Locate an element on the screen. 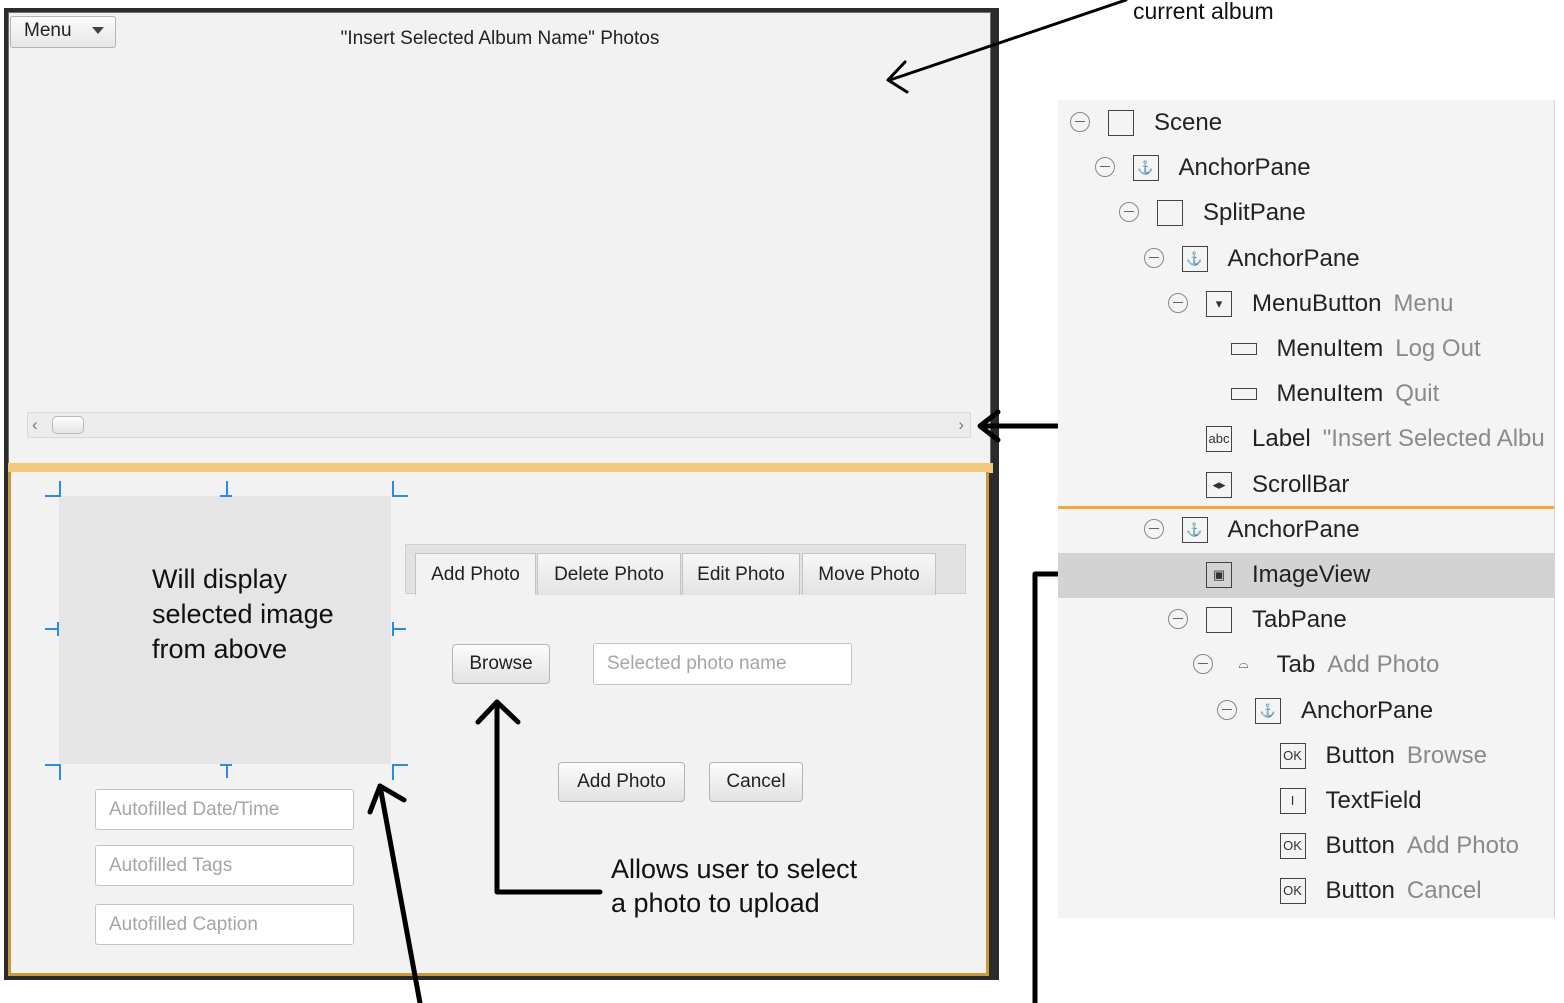 This screenshot has width=1564, height=1003. tree-node-type: ImageView is located at coordinates (1311, 574).